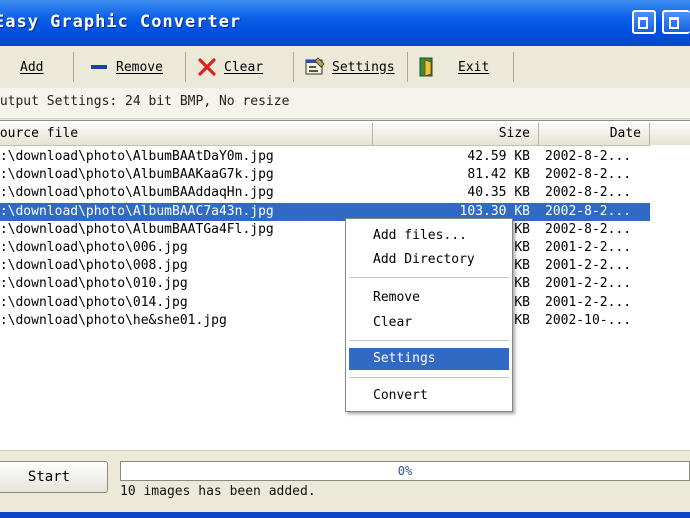  I want to click on remove-button: Remove, so click(135, 67).